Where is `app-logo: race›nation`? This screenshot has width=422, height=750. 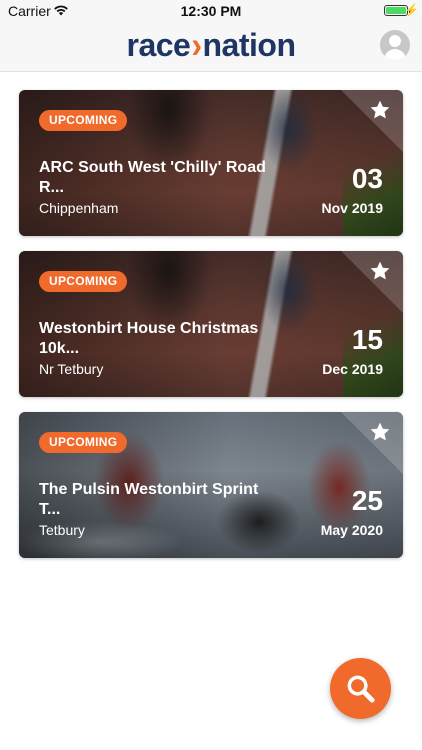
app-logo: race›nation is located at coordinates (211, 45).